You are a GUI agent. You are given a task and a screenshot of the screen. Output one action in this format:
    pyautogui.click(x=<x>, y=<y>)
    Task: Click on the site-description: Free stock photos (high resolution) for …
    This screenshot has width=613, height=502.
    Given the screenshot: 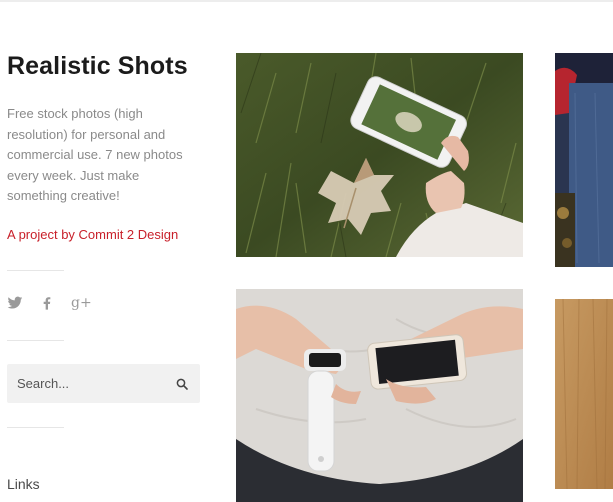 What is the action you would take?
    pyautogui.click(x=95, y=154)
    